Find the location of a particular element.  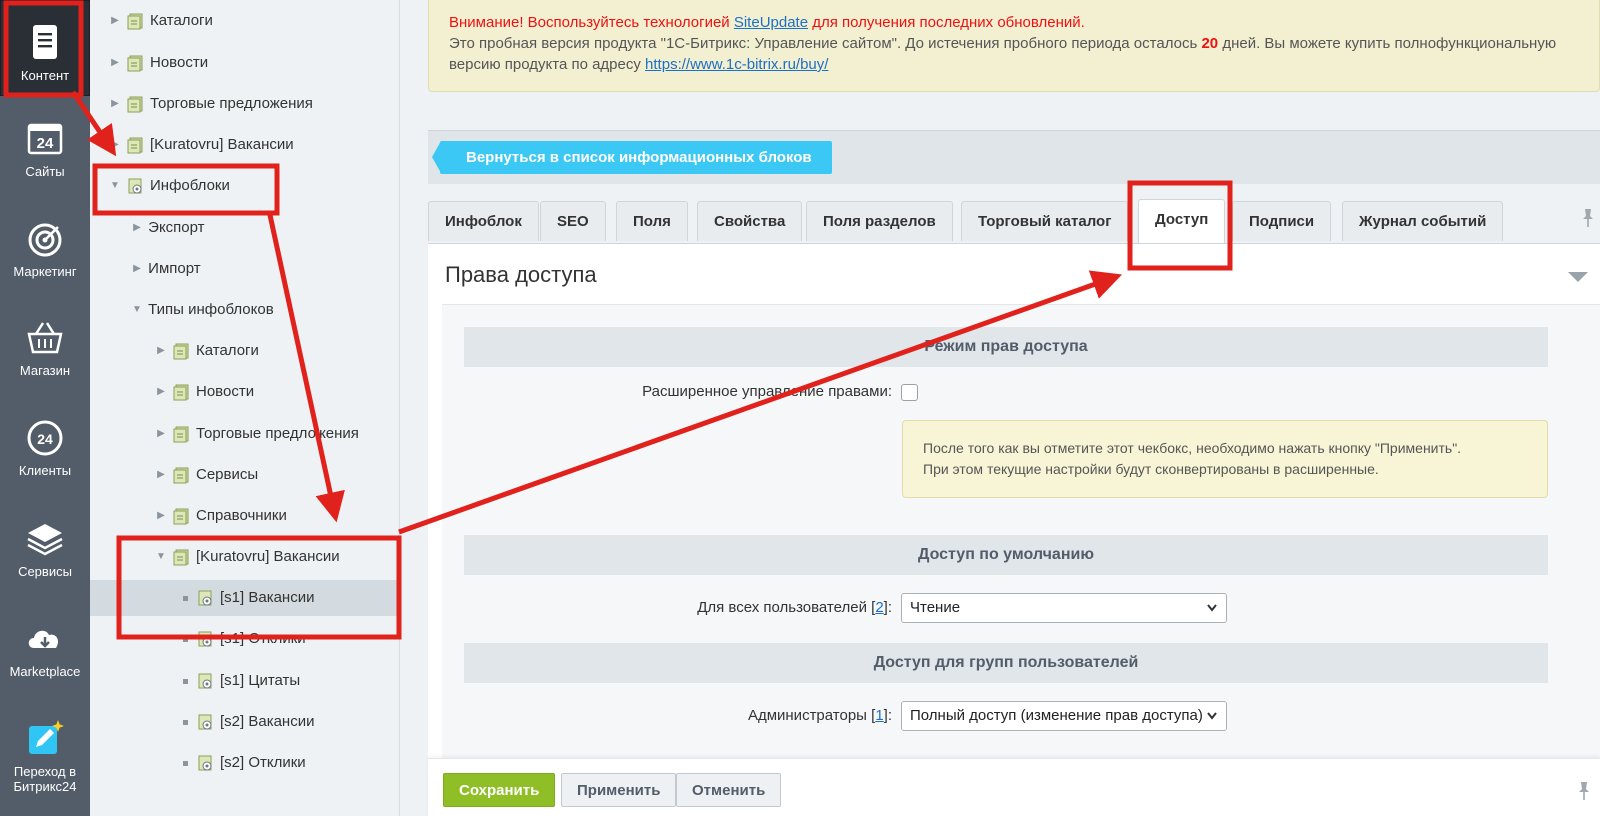

cloud-download-icon is located at coordinates (43, 639).